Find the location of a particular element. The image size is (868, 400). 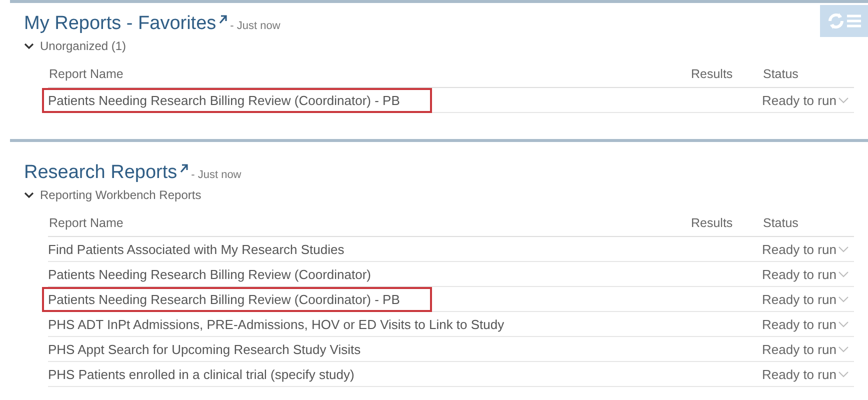

menu-icon is located at coordinates (854, 21).